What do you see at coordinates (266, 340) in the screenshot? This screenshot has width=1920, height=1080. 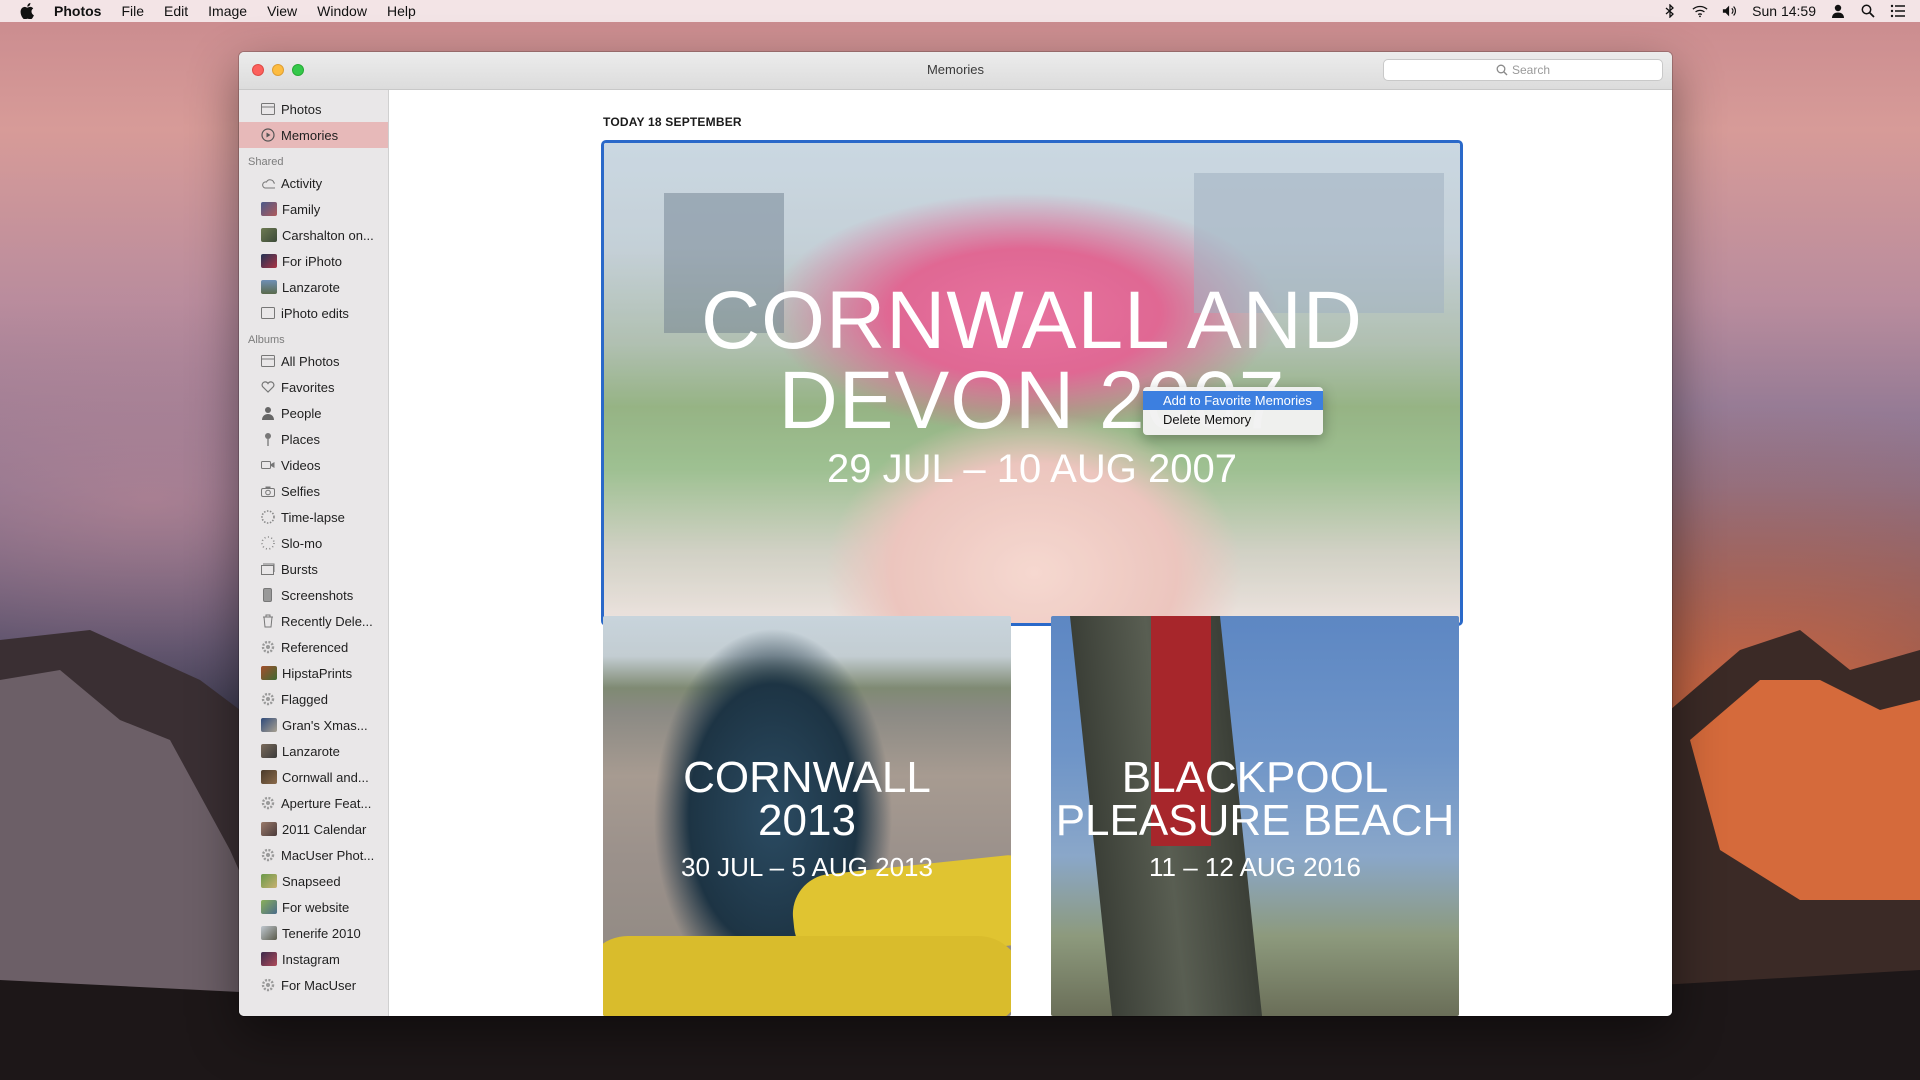 I see `sidebar-section-albums: Albums` at bounding box center [266, 340].